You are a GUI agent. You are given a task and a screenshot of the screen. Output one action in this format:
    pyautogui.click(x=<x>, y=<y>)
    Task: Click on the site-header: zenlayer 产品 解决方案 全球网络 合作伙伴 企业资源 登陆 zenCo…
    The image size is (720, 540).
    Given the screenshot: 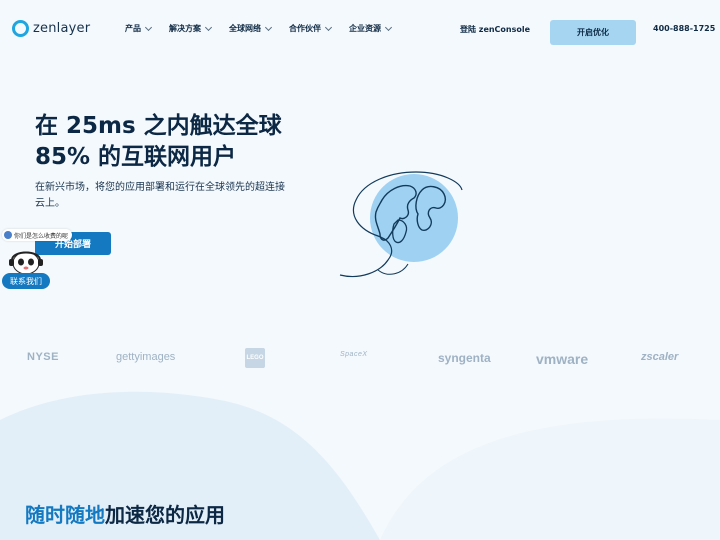 What is the action you would take?
    pyautogui.click(x=360, y=30)
    